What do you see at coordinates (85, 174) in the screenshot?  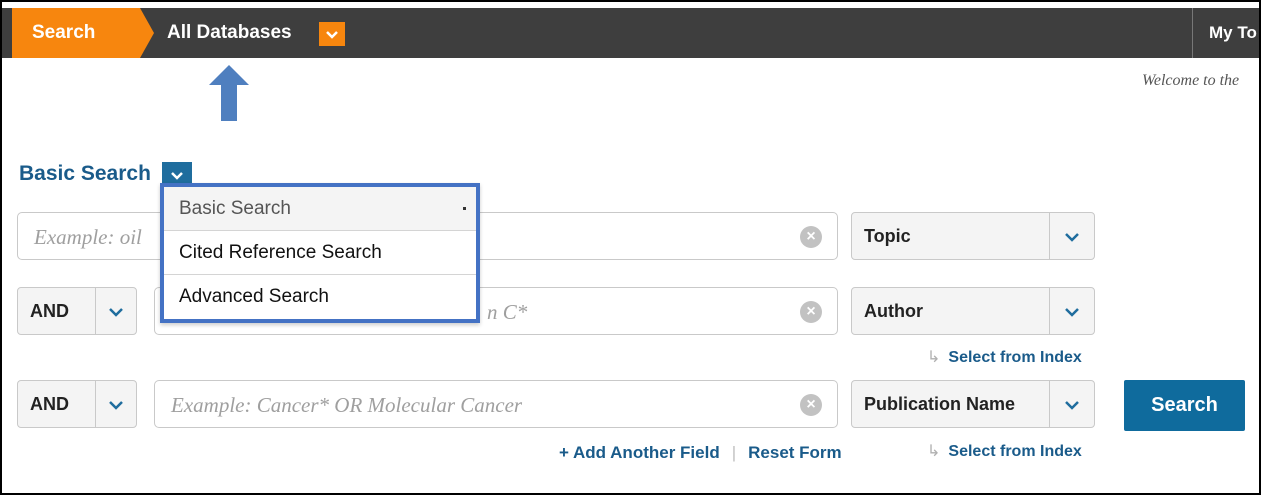 I see `search-mode-title: Basic Search` at bounding box center [85, 174].